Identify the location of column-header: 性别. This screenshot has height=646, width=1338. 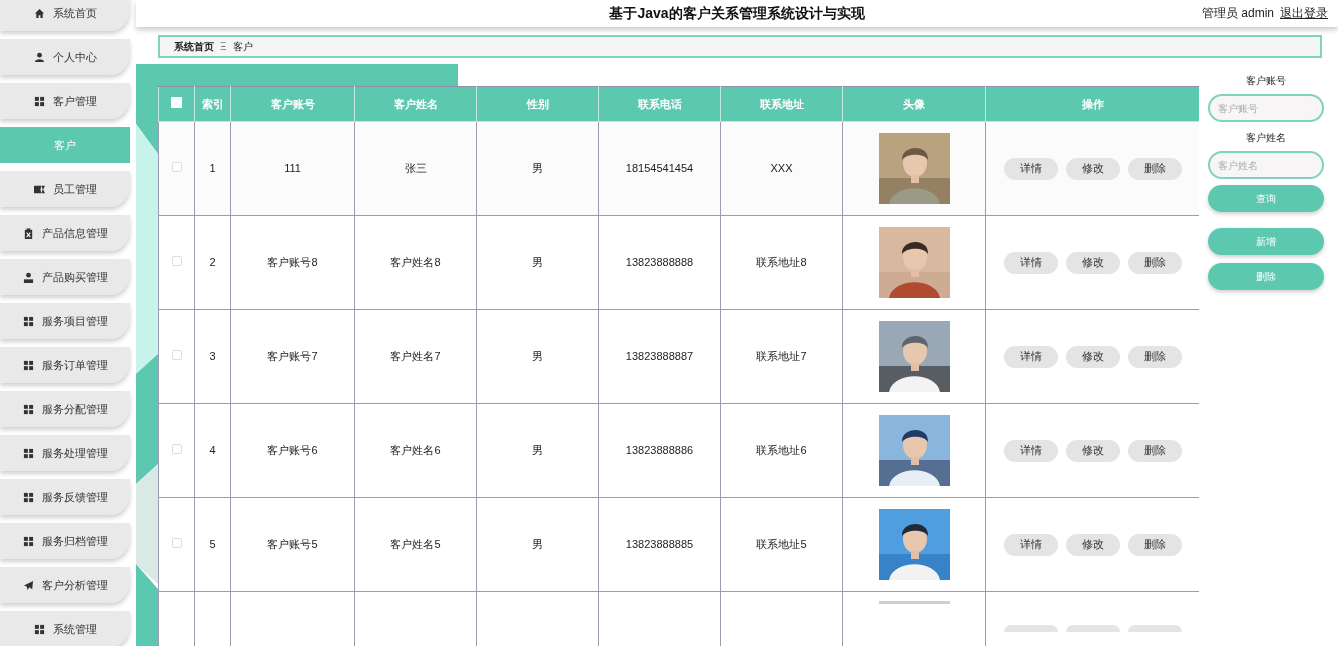
(537, 104).